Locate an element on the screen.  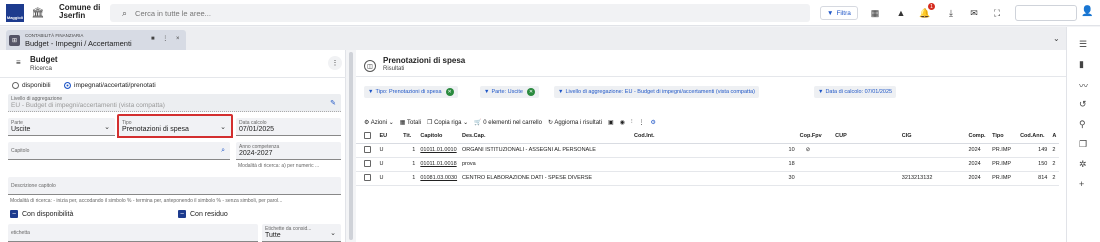
notification-badge: 1 is located at coordinates (931, 6).